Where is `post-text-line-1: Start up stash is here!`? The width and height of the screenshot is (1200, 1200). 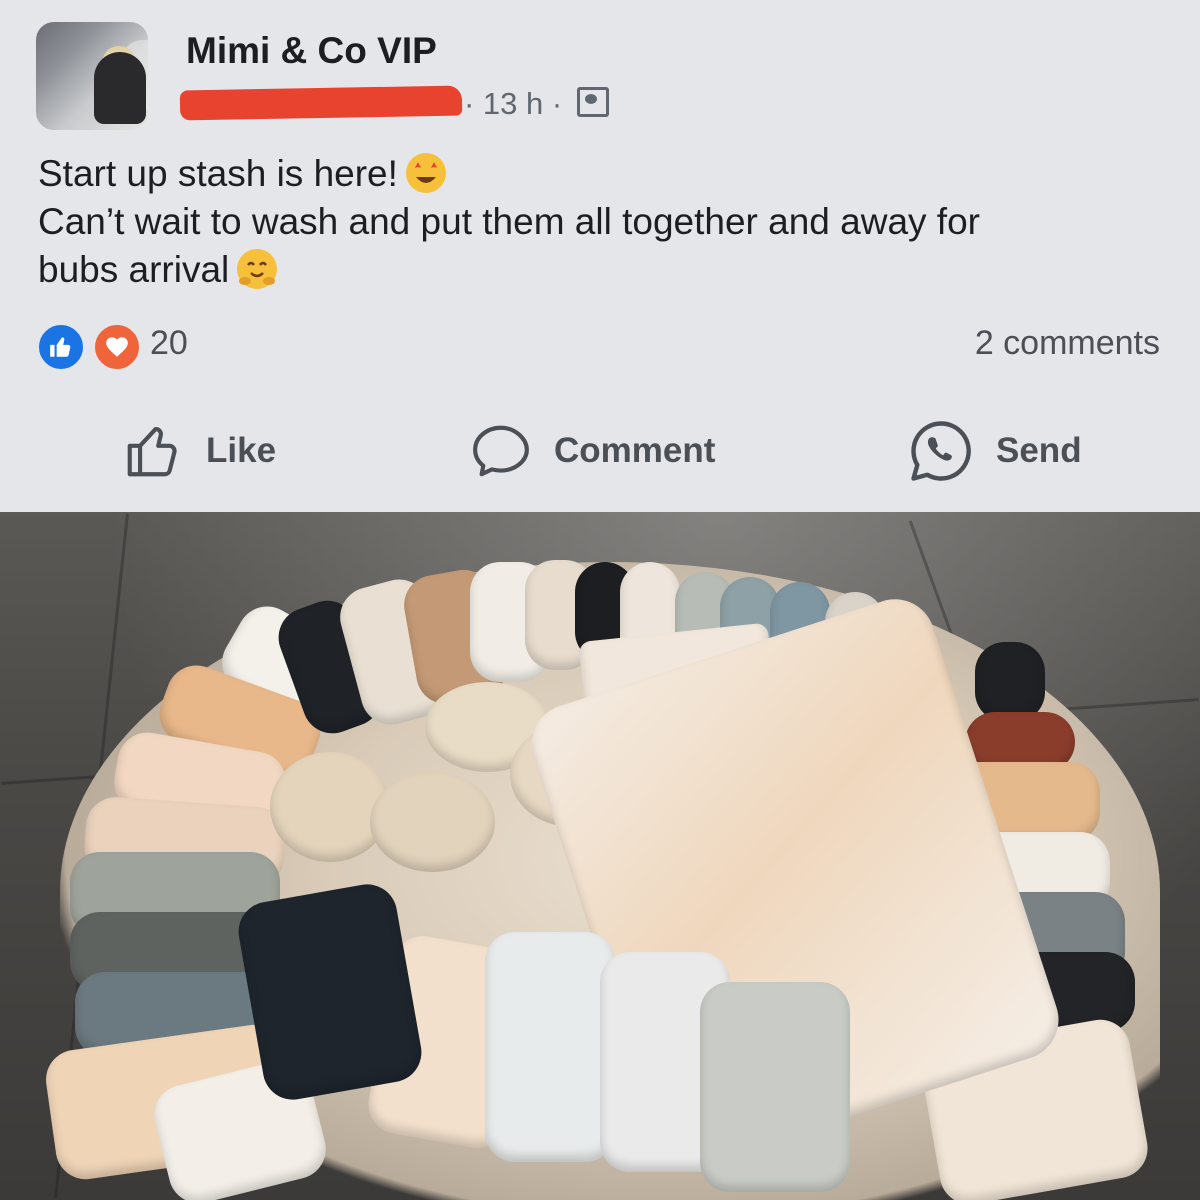
post-text-line-1: Start up stash is here! is located at coordinates (218, 173).